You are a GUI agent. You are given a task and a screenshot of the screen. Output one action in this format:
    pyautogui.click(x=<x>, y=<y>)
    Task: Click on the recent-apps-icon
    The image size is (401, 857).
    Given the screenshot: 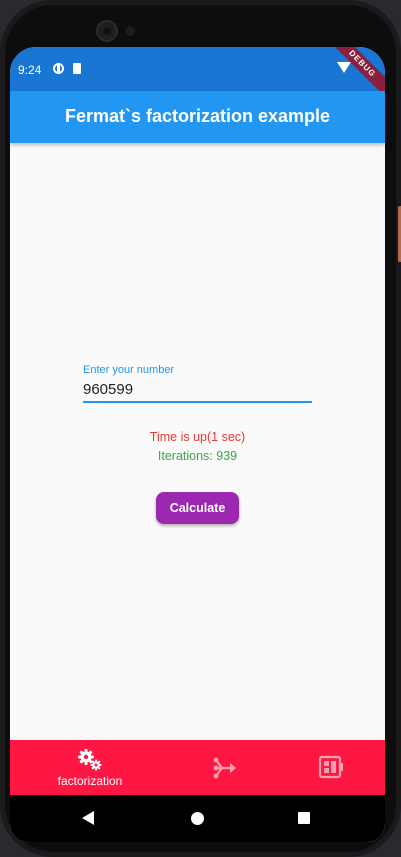 What is the action you would take?
    pyautogui.click(x=304, y=818)
    